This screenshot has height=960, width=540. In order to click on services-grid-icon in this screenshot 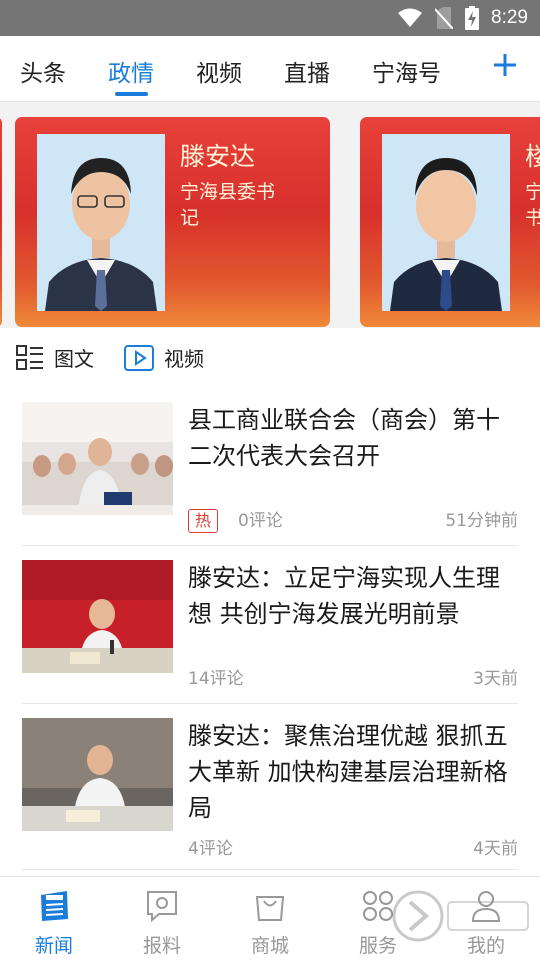, I will do `click(378, 906)`.